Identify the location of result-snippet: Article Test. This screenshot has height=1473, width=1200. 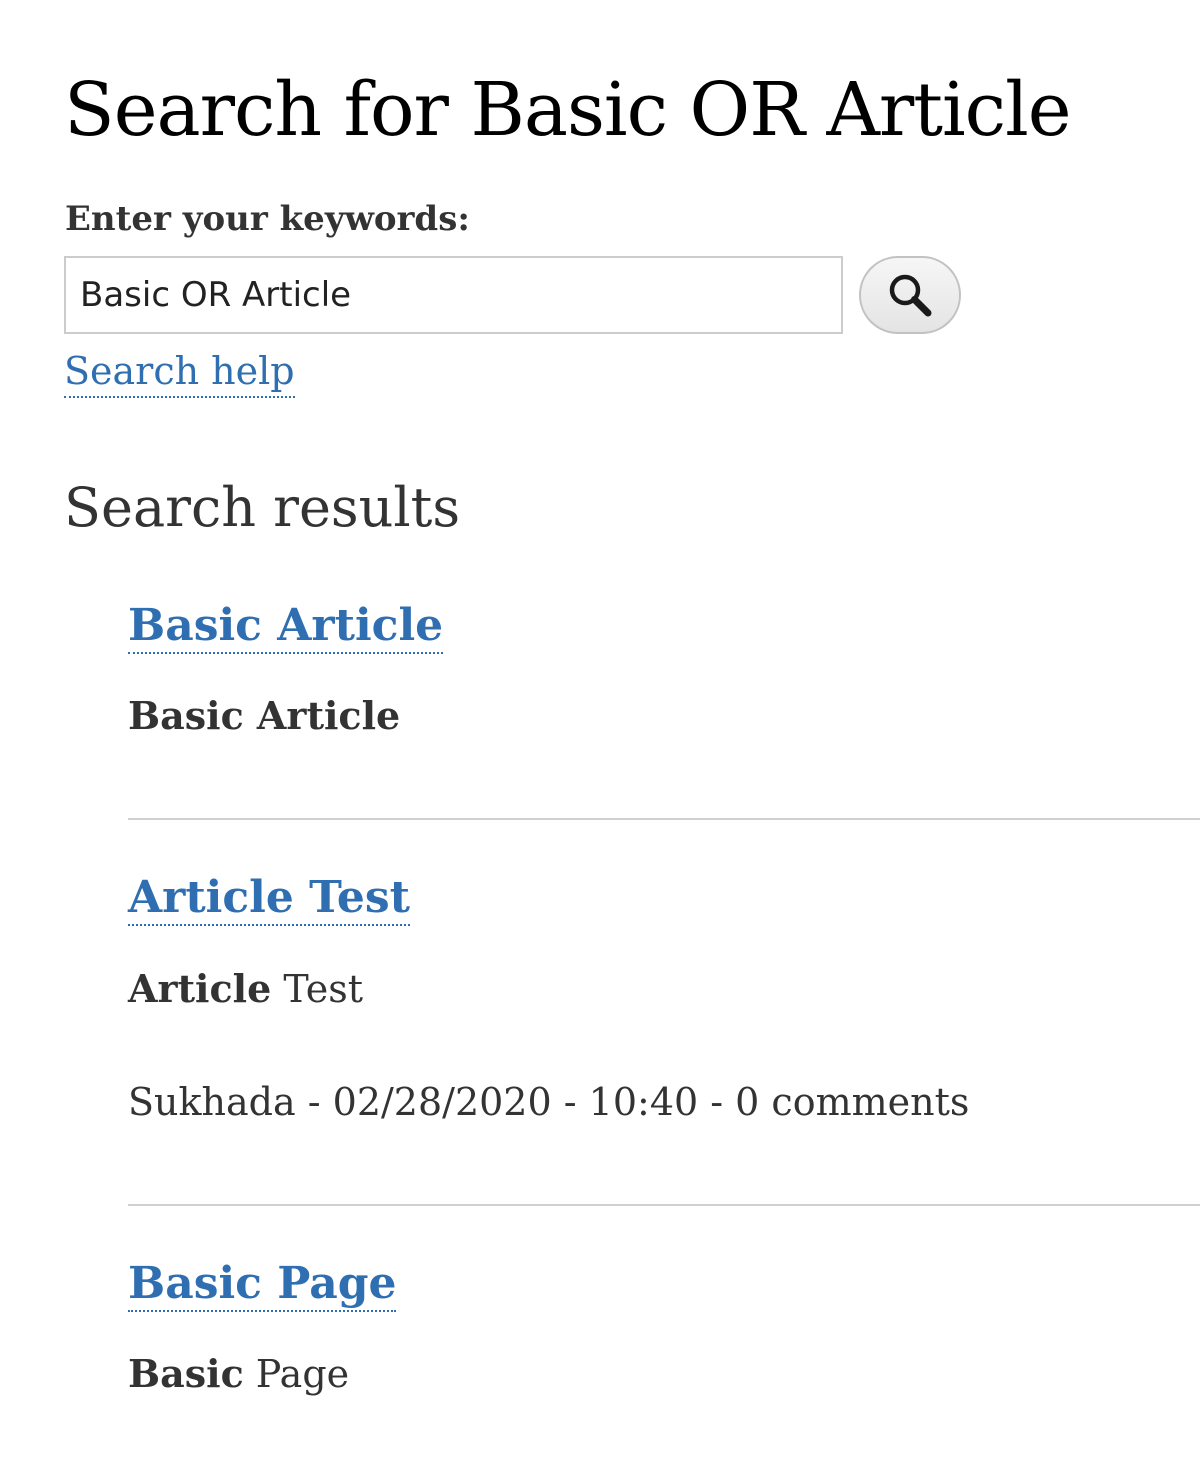
(245, 989).